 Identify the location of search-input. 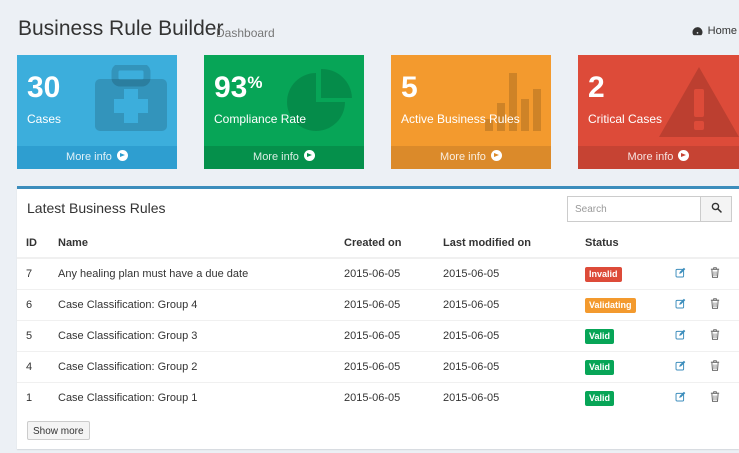
(634, 209).